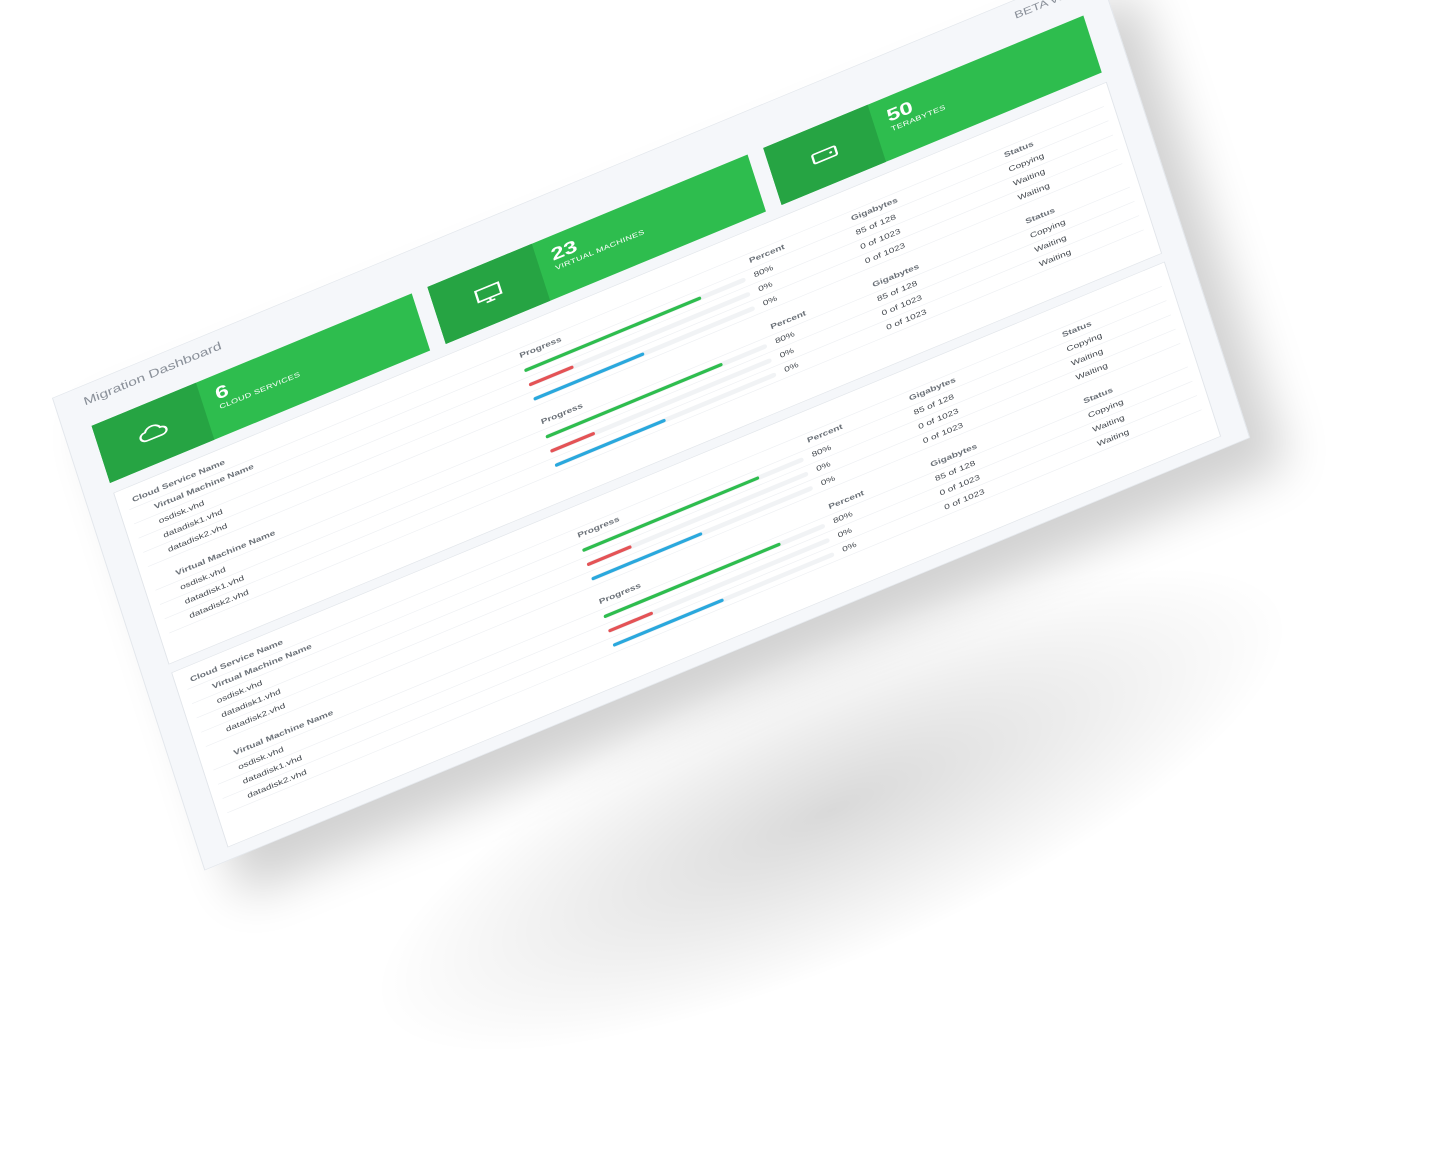 Image resolution: width=1437 pixels, height=1150 pixels. What do you see at coordinates (1045, 11) in the screenshot?
I see `version-label: BETA v0.1` at bounding box center [1045, 11].